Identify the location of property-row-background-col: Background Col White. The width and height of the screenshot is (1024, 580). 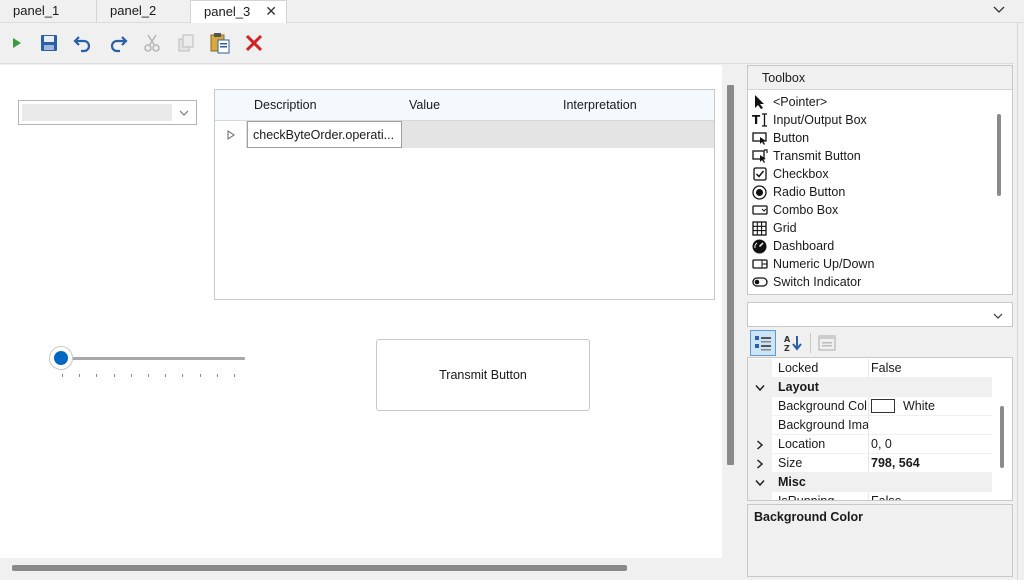
(870, 406).